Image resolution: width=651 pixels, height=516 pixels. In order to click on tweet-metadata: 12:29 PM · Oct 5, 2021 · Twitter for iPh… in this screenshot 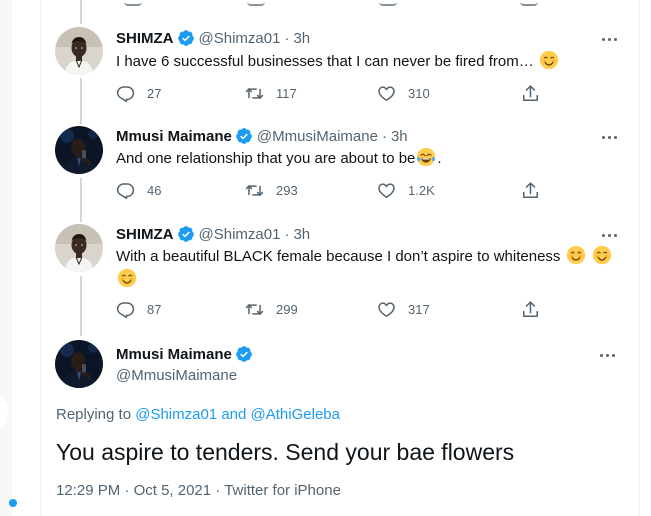, I will do `click(198, 490)`.